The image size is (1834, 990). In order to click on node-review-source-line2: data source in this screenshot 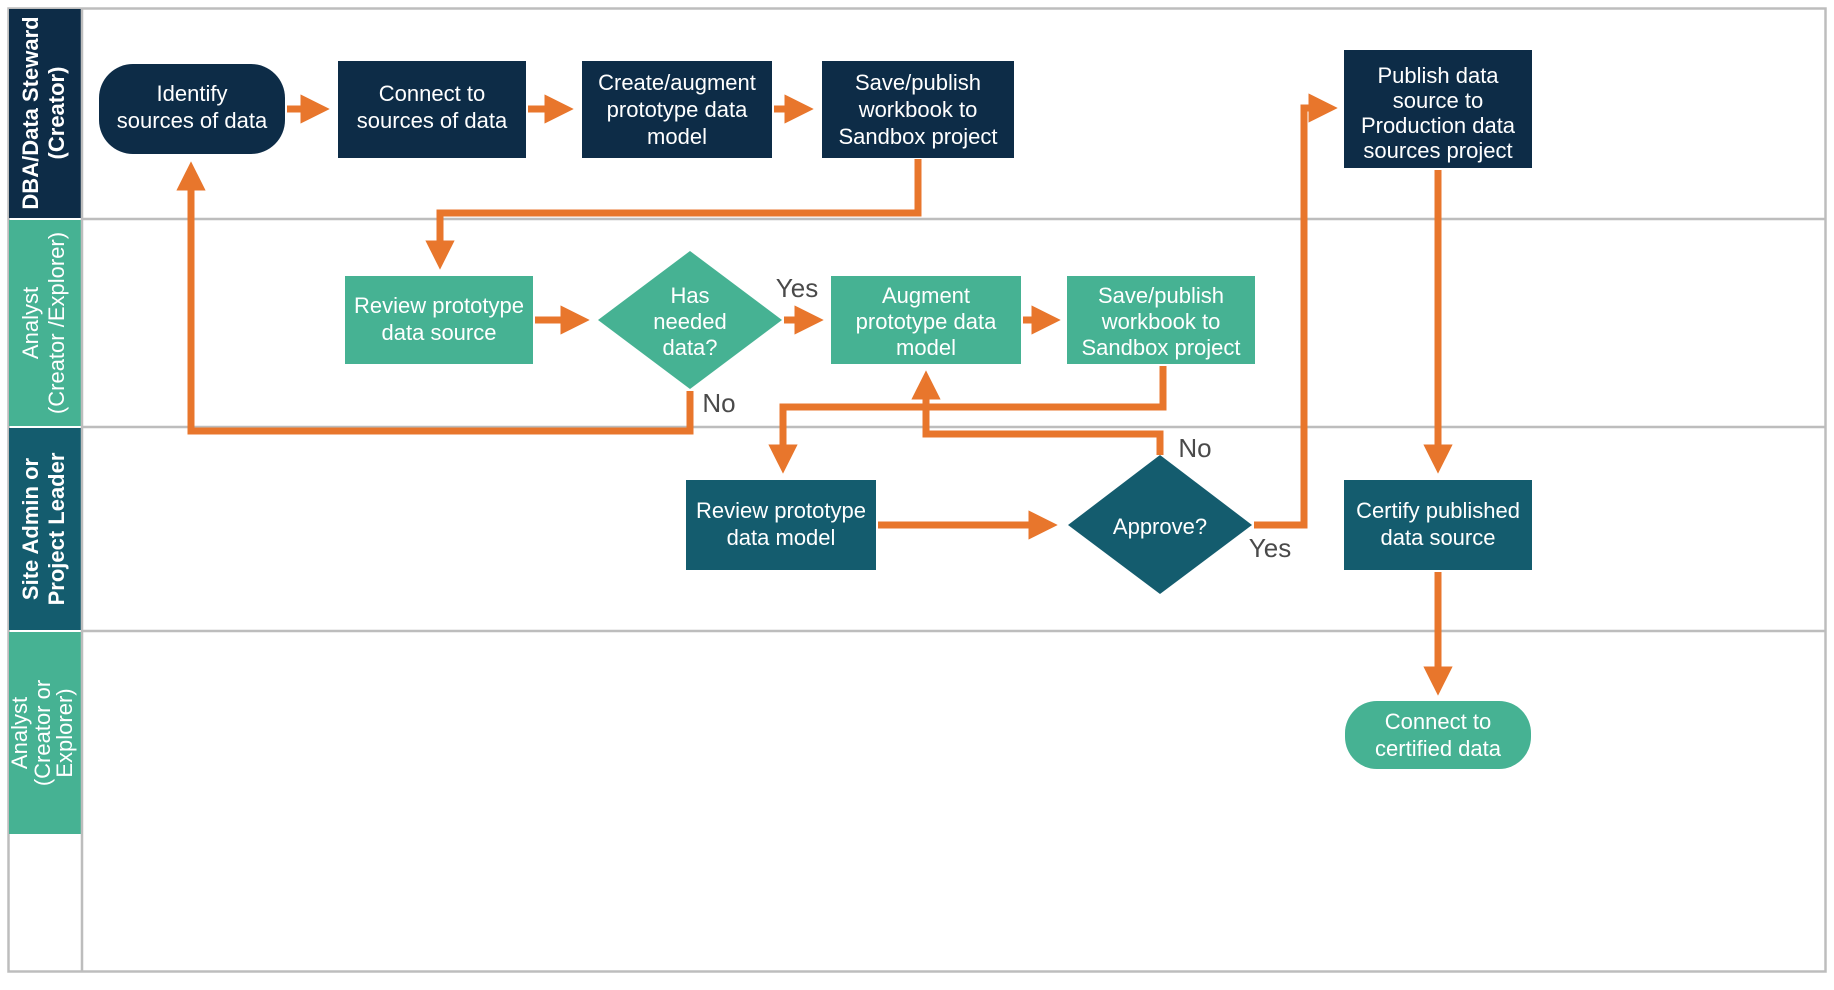, I will do `click(439, 332)`.